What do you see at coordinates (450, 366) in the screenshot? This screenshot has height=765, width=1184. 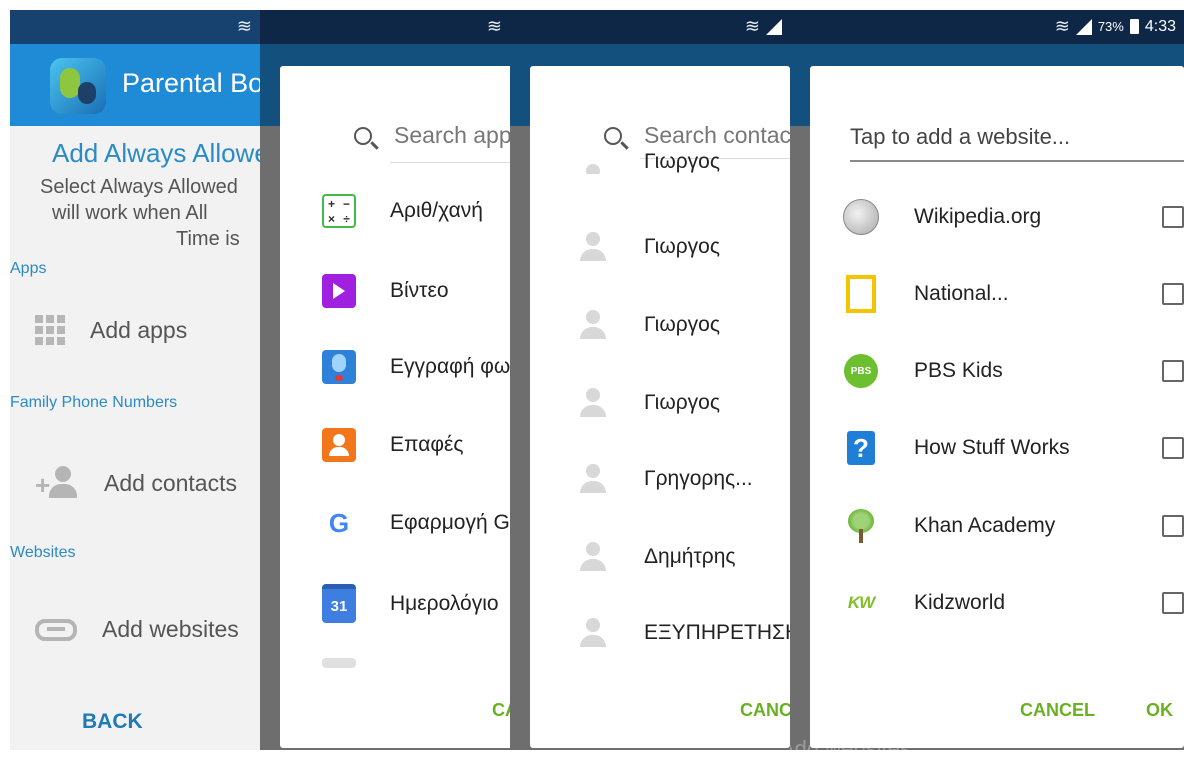 I see `app-label: Εγγραφή φωνής` at bounding box center [450, 366].